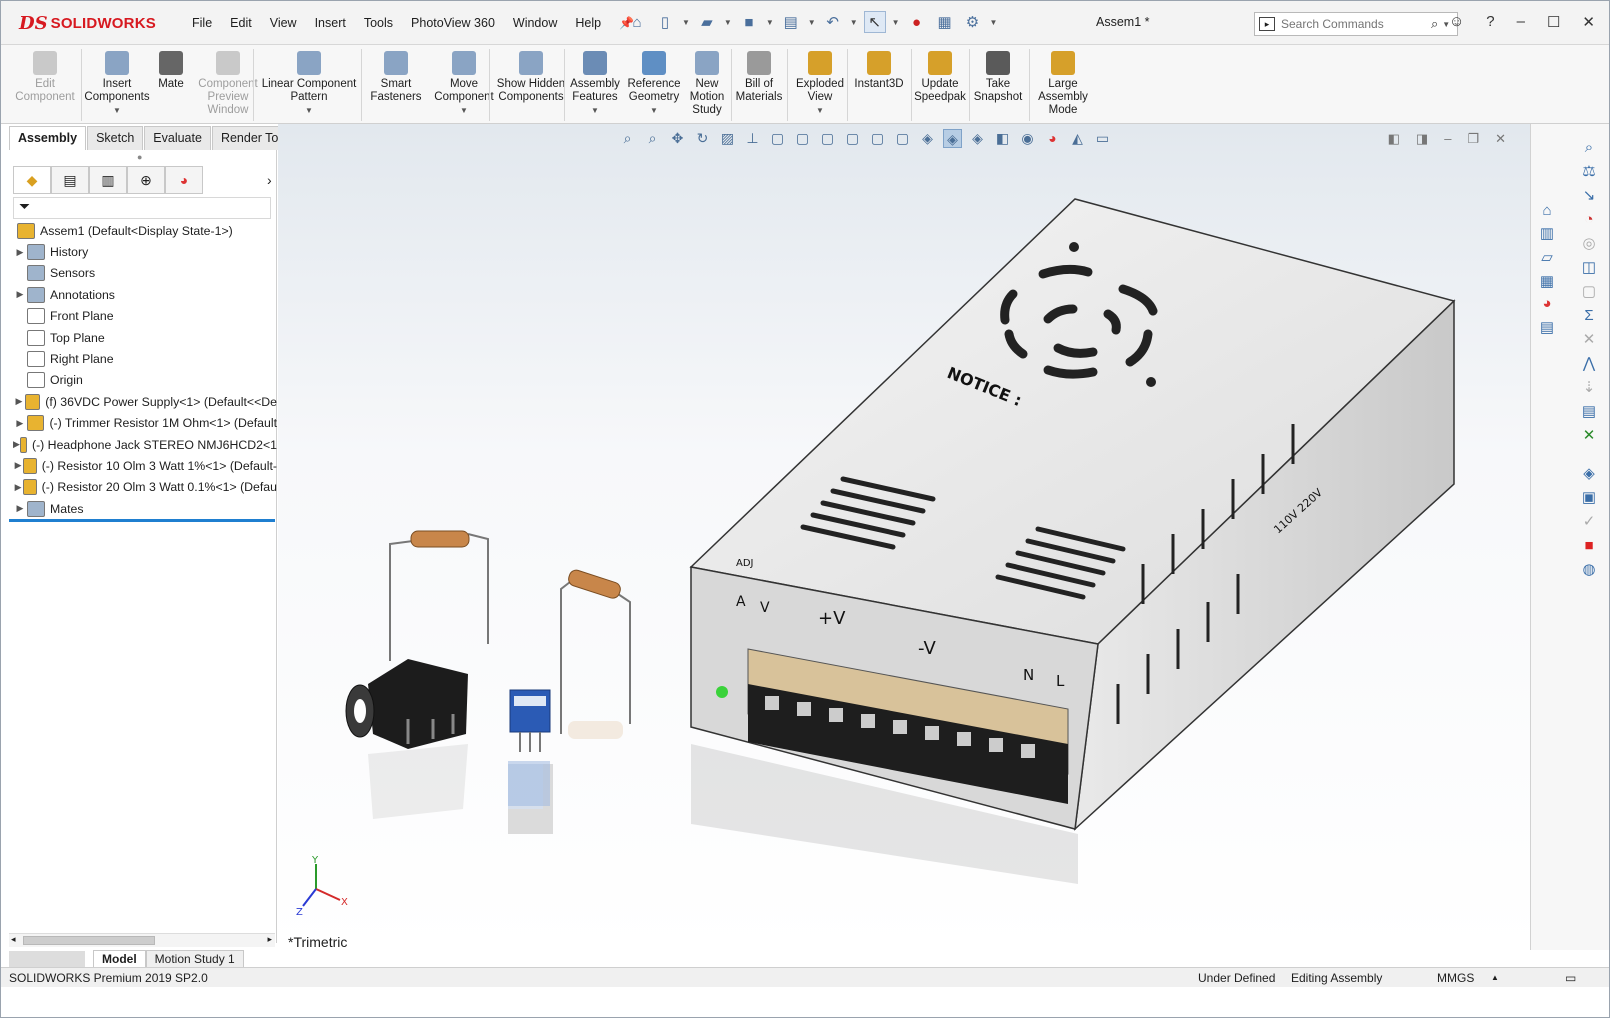 This screenshot has height=1018, width=1610. What do you see at coordinates (1521, 22) in the screenshot?
I see `minimize-icon: –` at bounding box center [1521, 22].